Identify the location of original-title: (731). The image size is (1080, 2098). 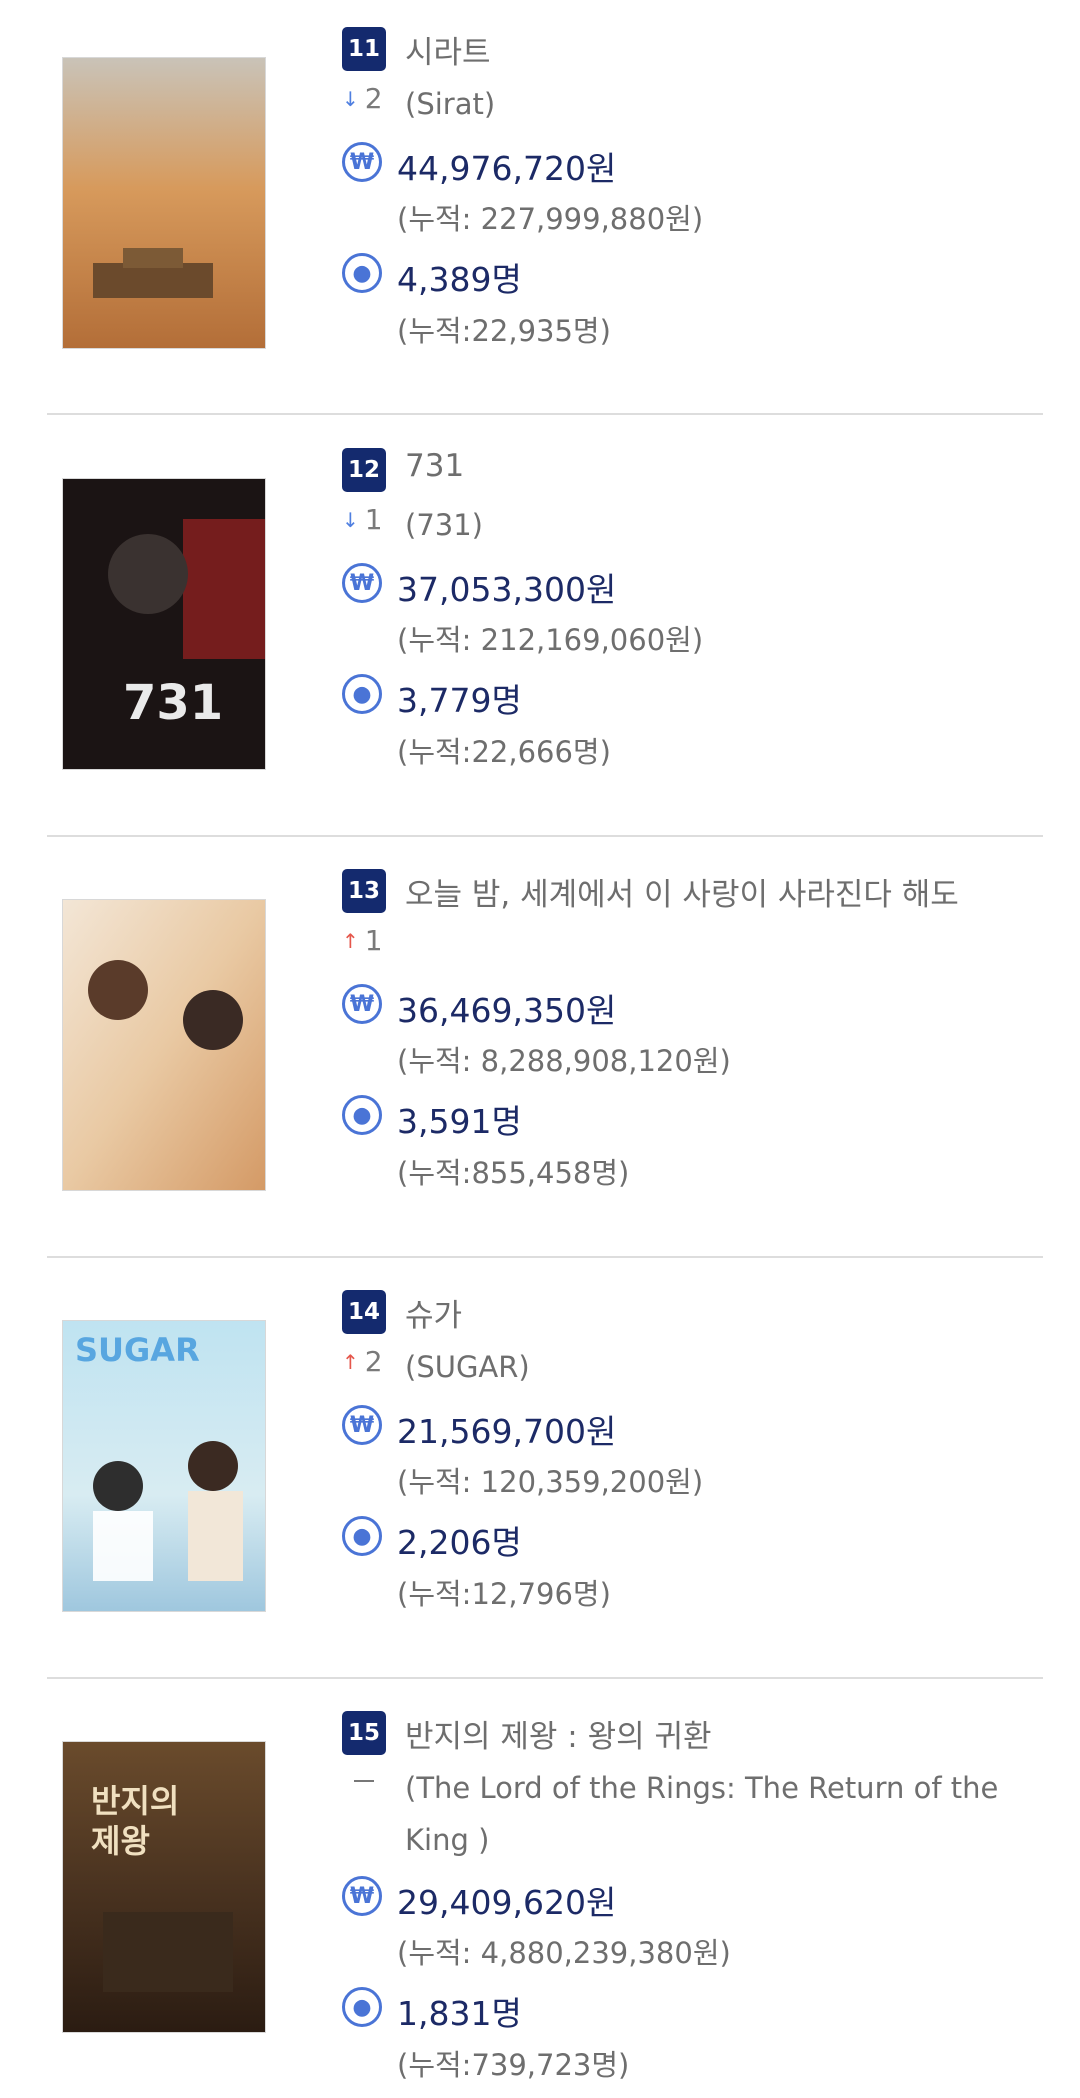
(444, 525).